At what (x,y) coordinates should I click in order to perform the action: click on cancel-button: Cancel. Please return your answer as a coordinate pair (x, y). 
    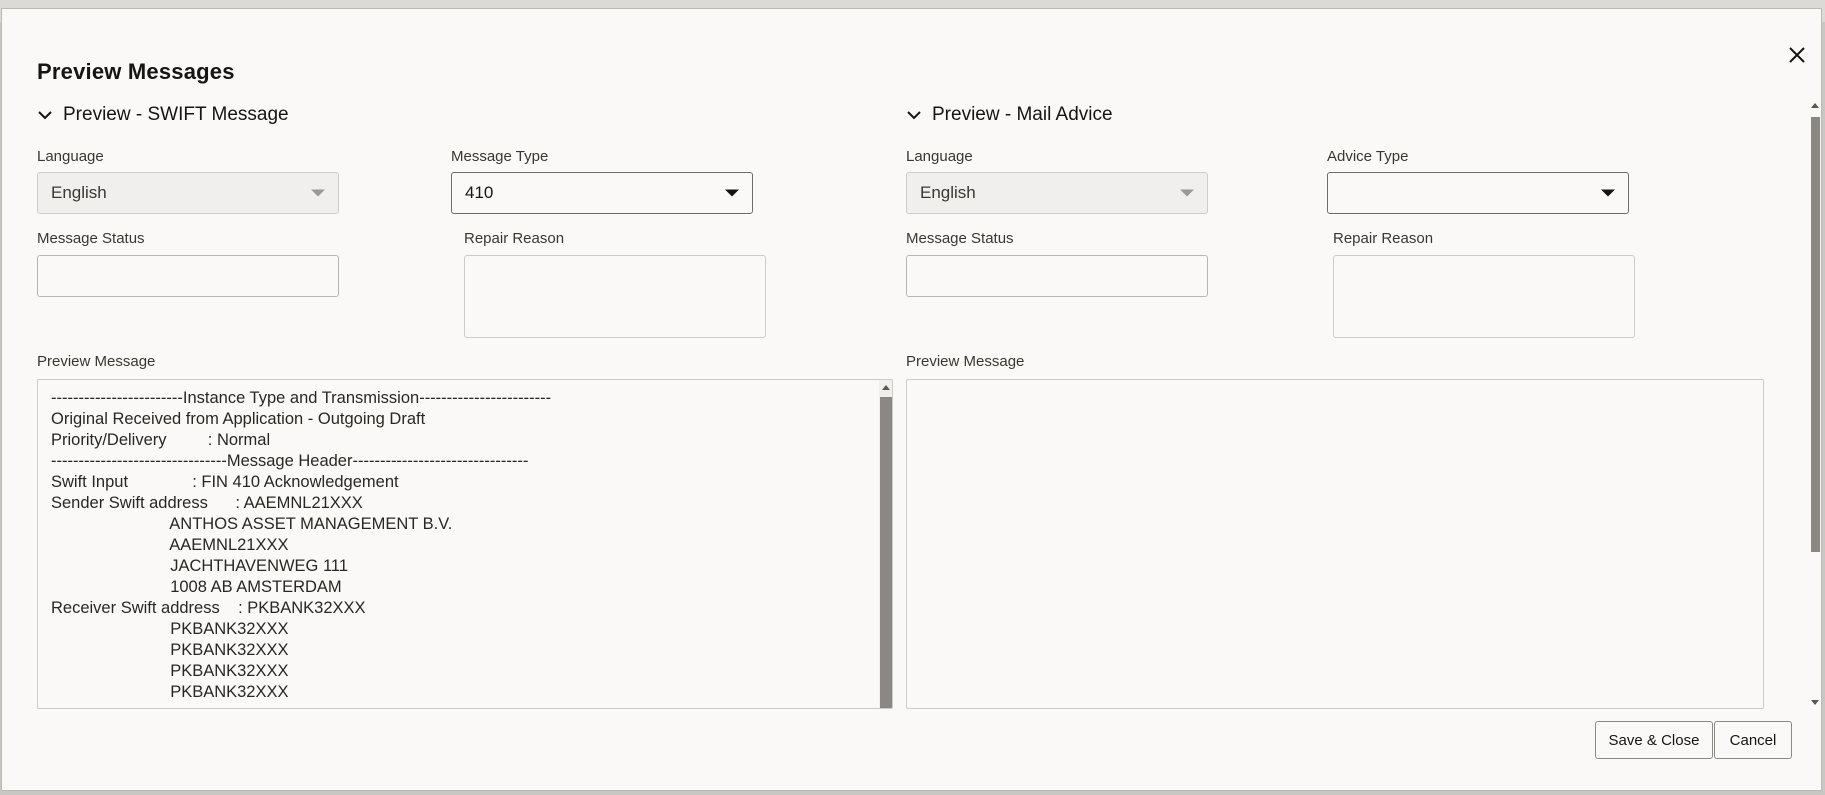
    Looking at the image, I should click on (1753, 740).